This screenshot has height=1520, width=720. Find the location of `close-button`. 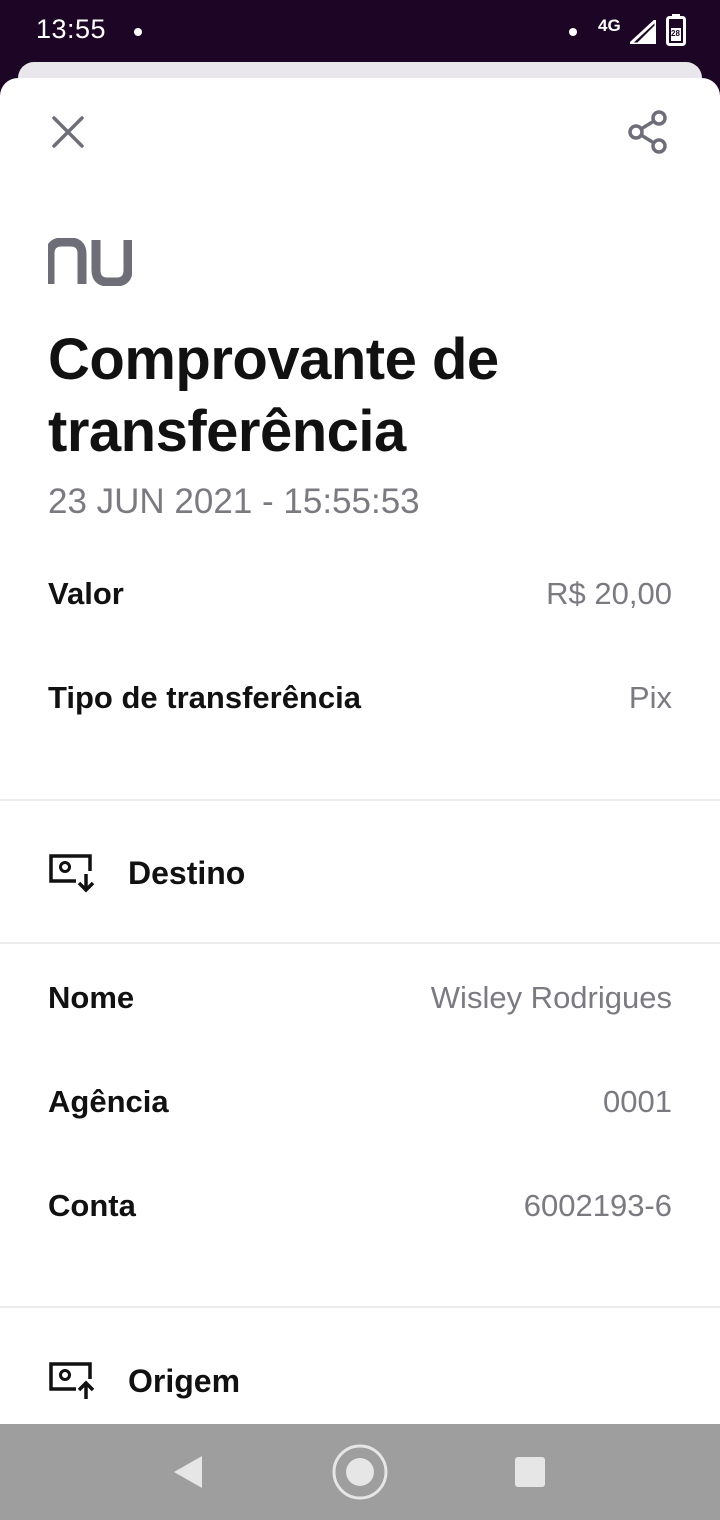

close-button is located at coordinates (68, 132).